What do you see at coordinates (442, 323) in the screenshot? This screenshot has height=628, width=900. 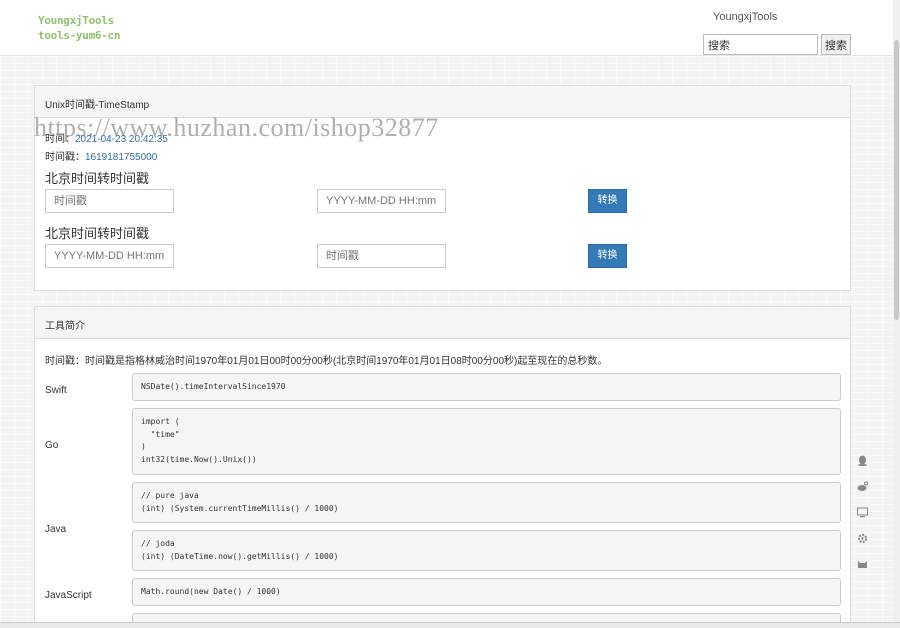 I see `panel-title: 工具简介` at bounding box center [442, 323].